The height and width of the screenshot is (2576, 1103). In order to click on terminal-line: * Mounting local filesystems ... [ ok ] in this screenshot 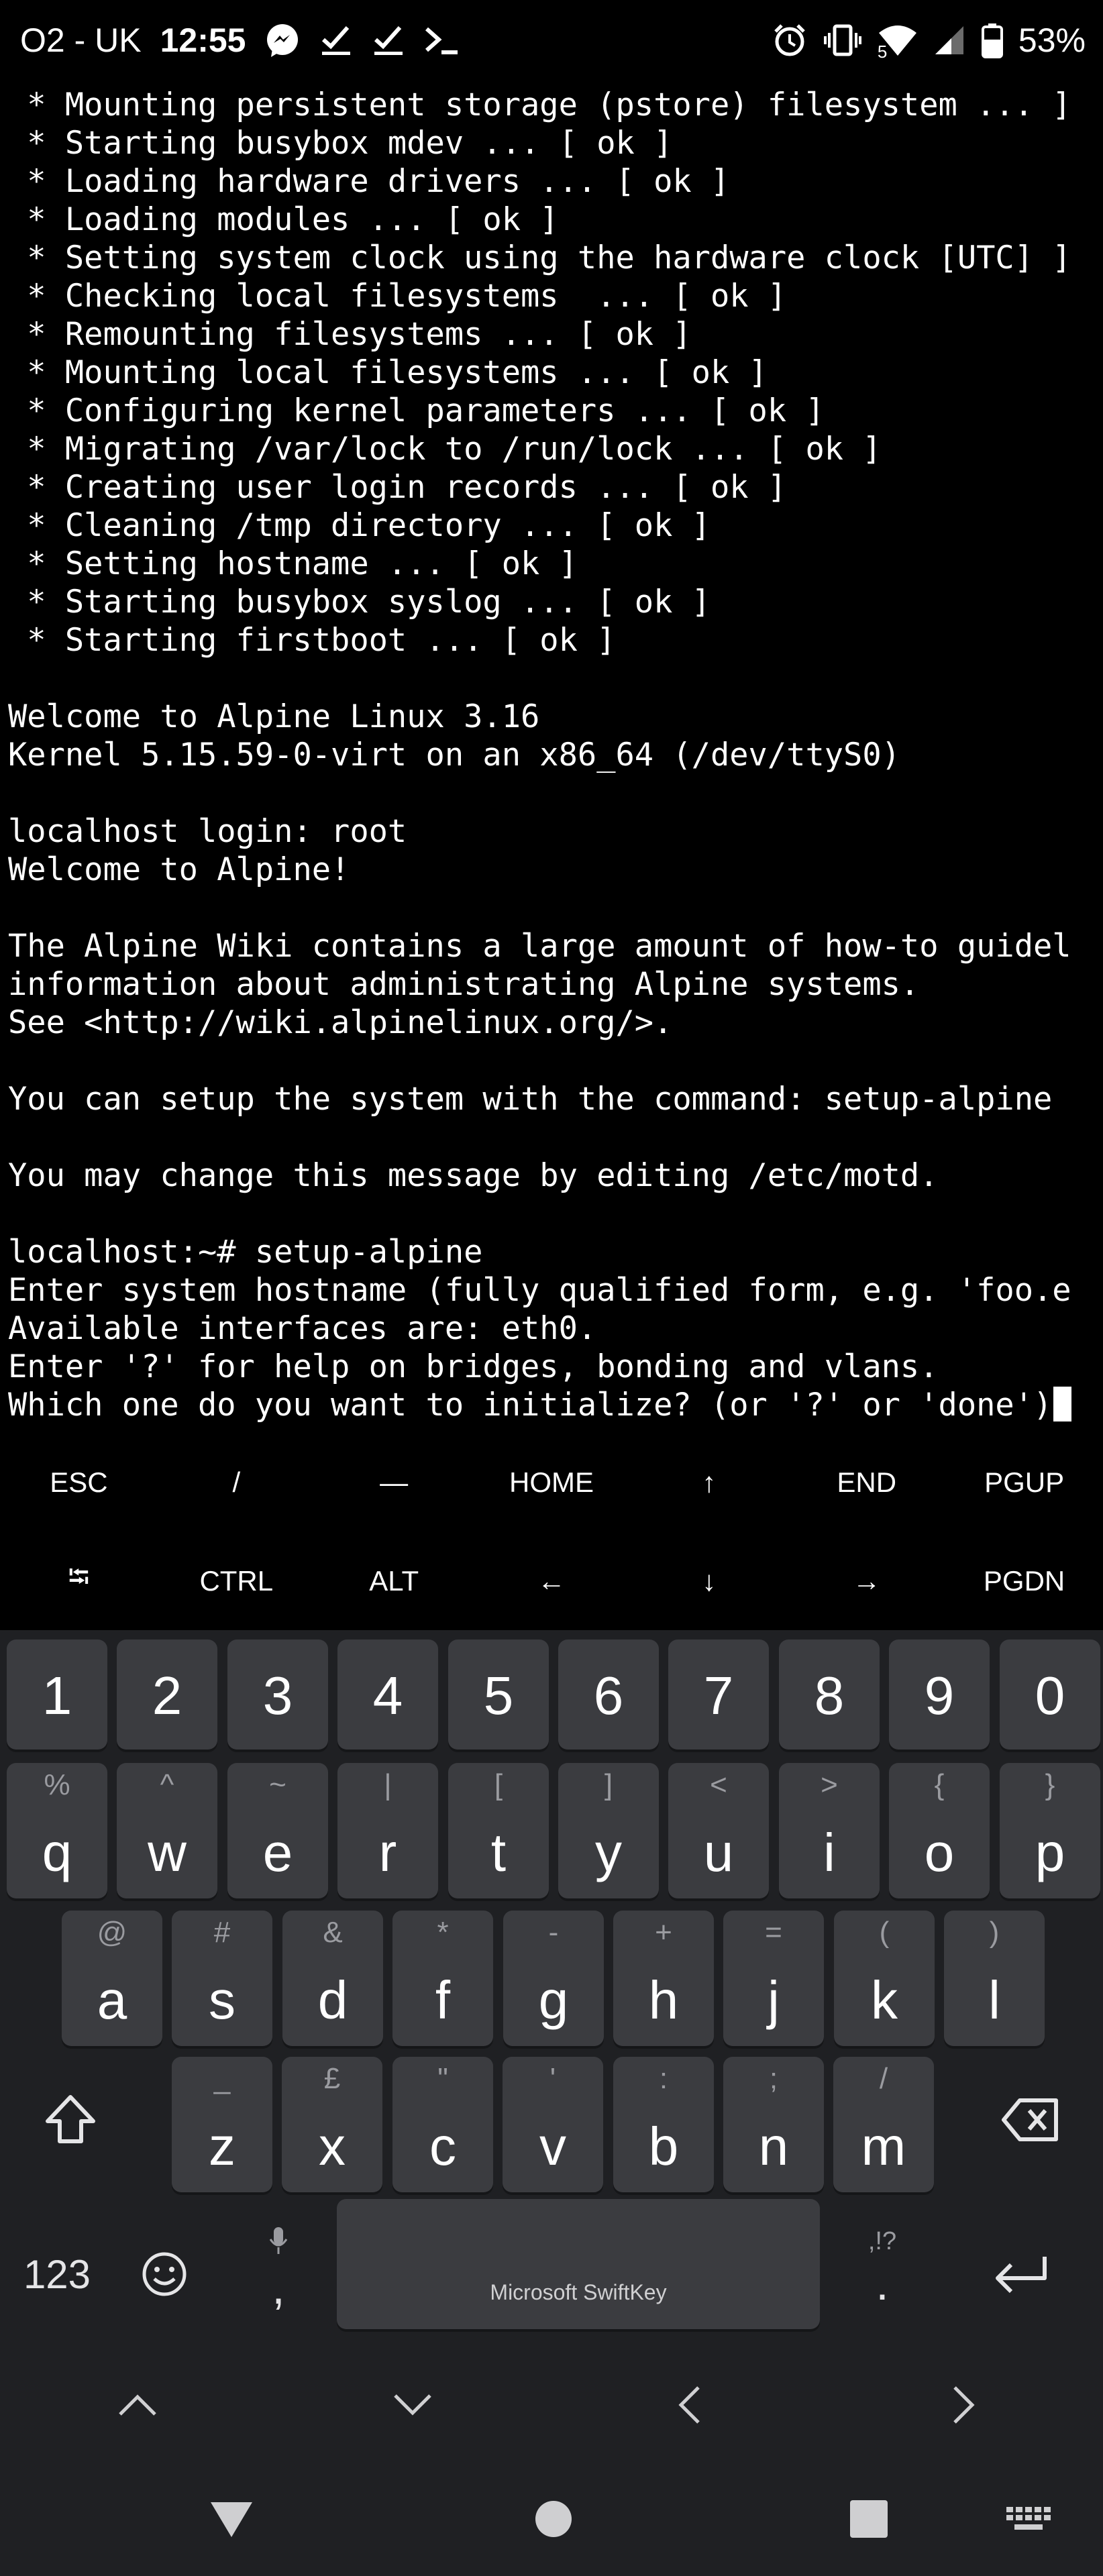, I will do `click(551, 373)`.